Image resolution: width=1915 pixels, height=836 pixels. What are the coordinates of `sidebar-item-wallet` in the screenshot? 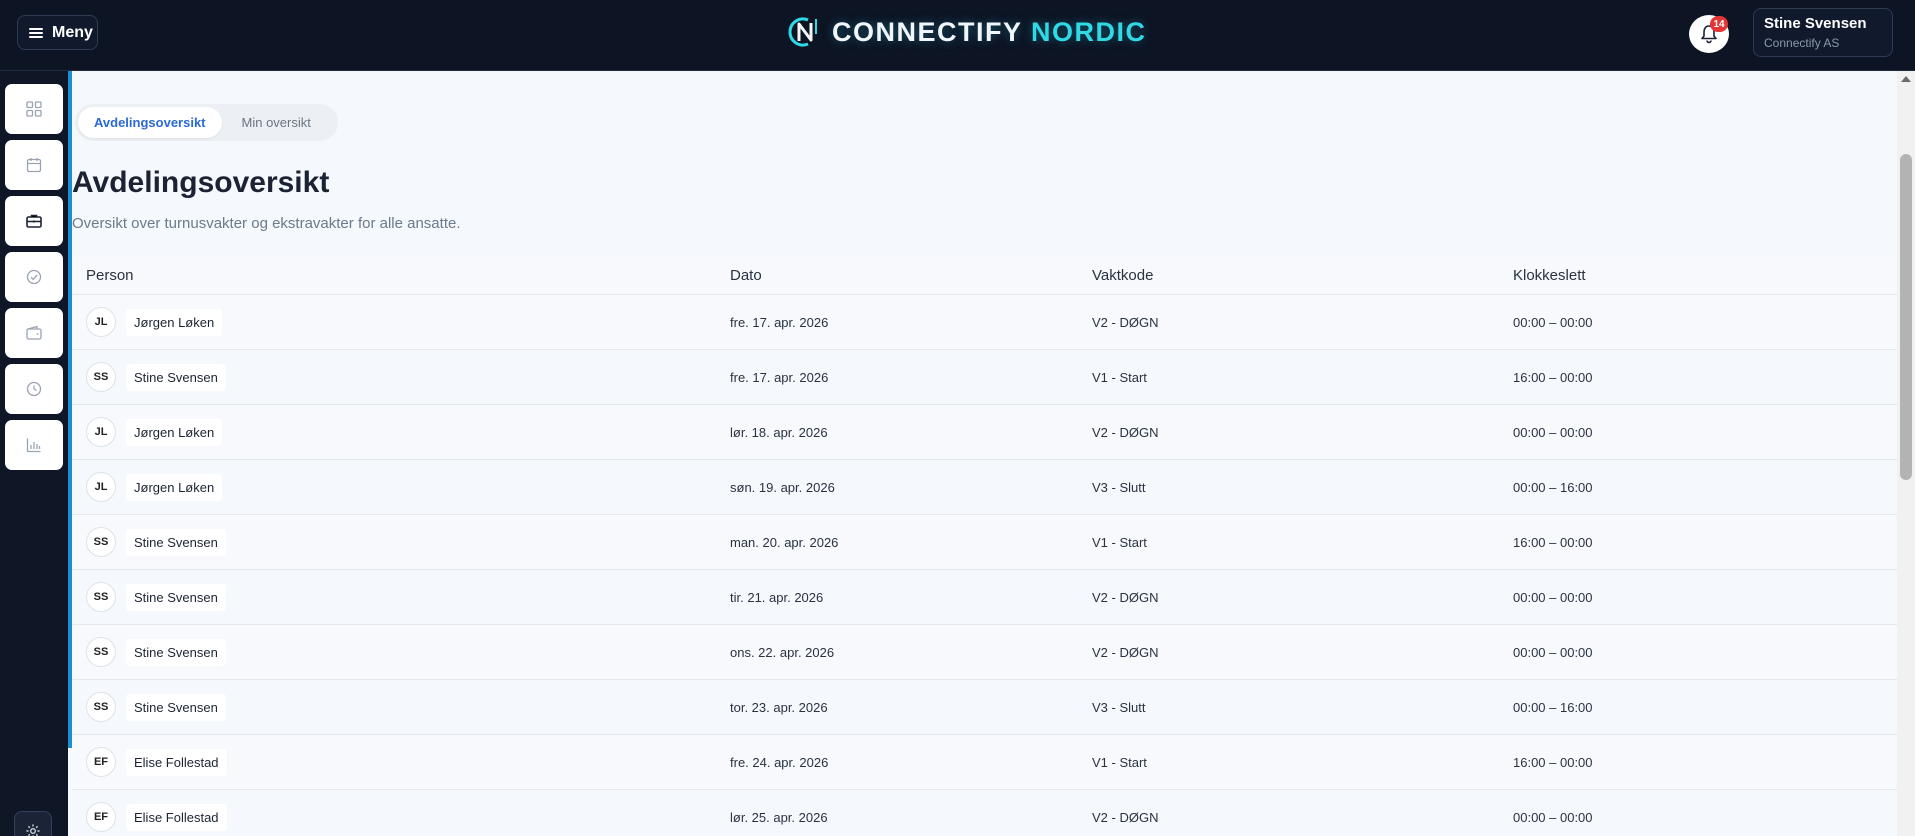 It's located at (34, 333).